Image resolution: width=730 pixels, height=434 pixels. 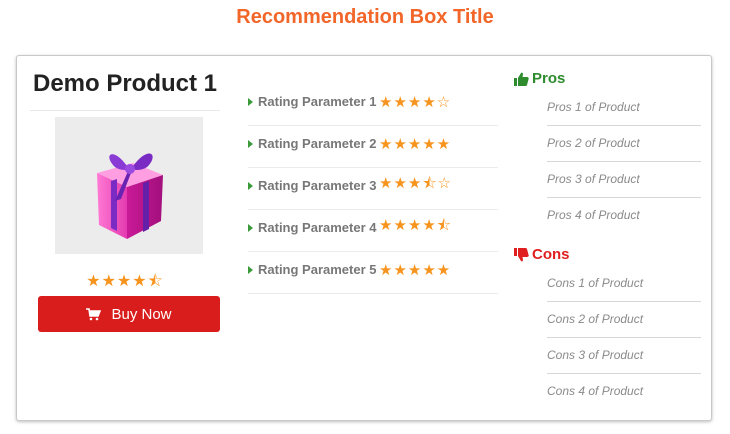 I want to click on product-rating-stars: ★★★★⯪, so click(x=125, y=281).